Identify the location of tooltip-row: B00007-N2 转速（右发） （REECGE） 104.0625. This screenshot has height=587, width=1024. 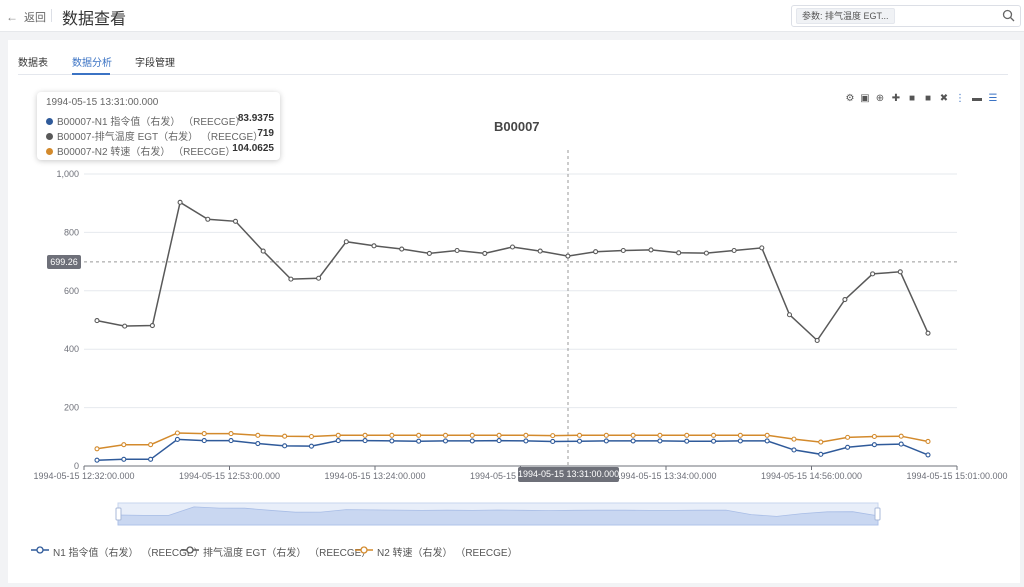
(160, 150).